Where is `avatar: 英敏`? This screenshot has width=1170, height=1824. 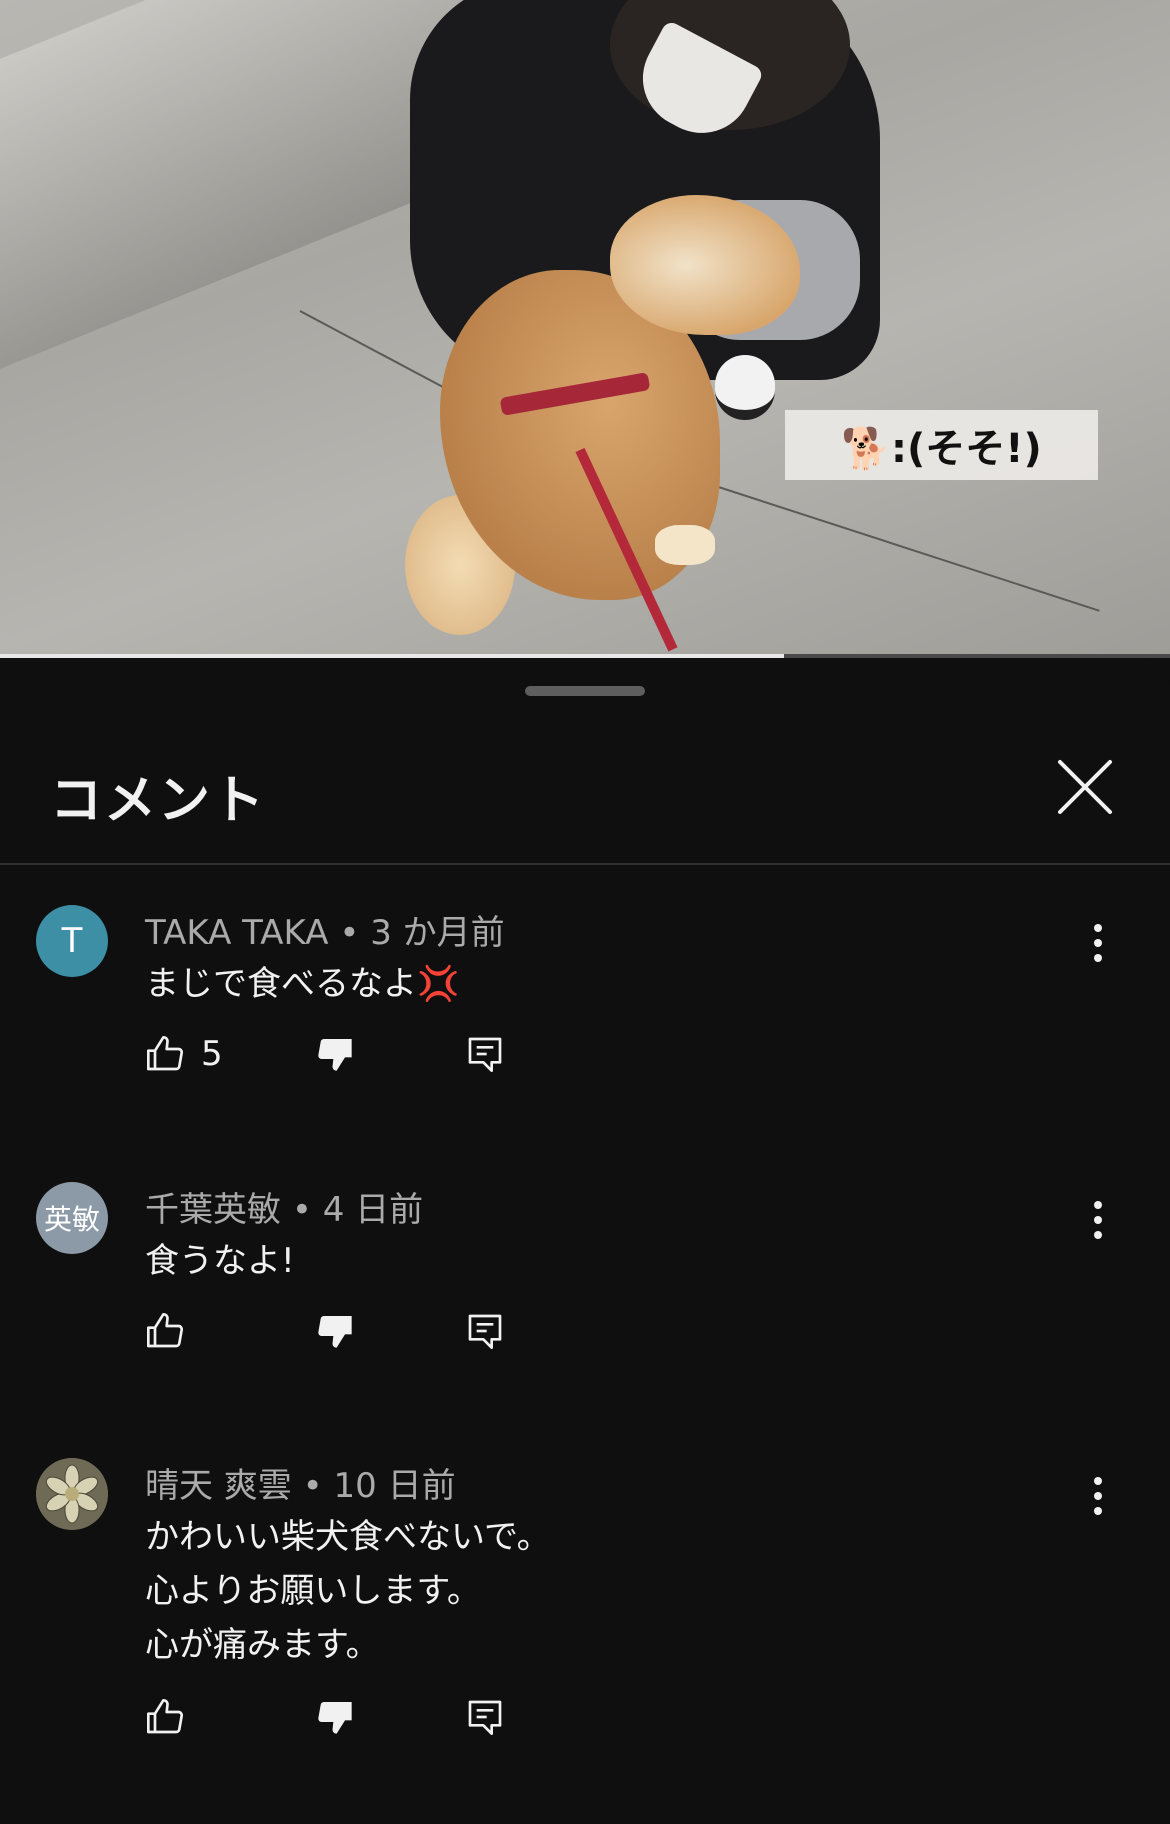 avatar: 英敏 is located at coordinates (72, 1218).